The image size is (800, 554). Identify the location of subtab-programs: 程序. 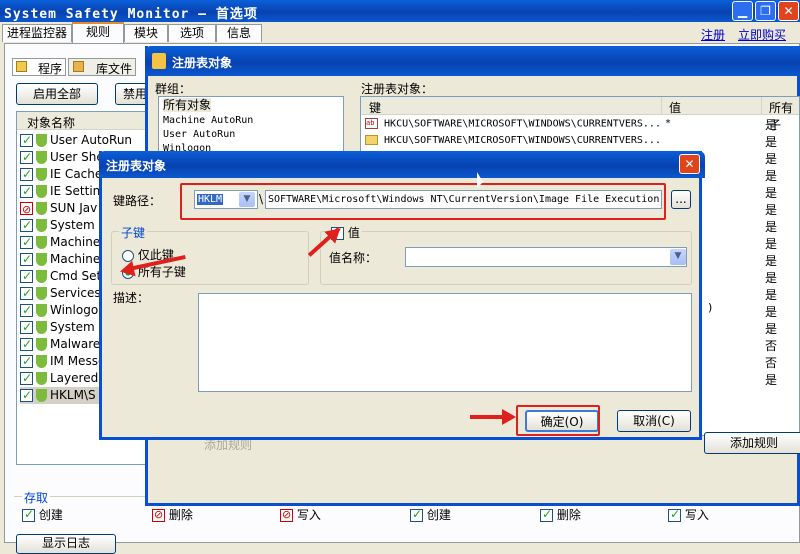
(39, 67).